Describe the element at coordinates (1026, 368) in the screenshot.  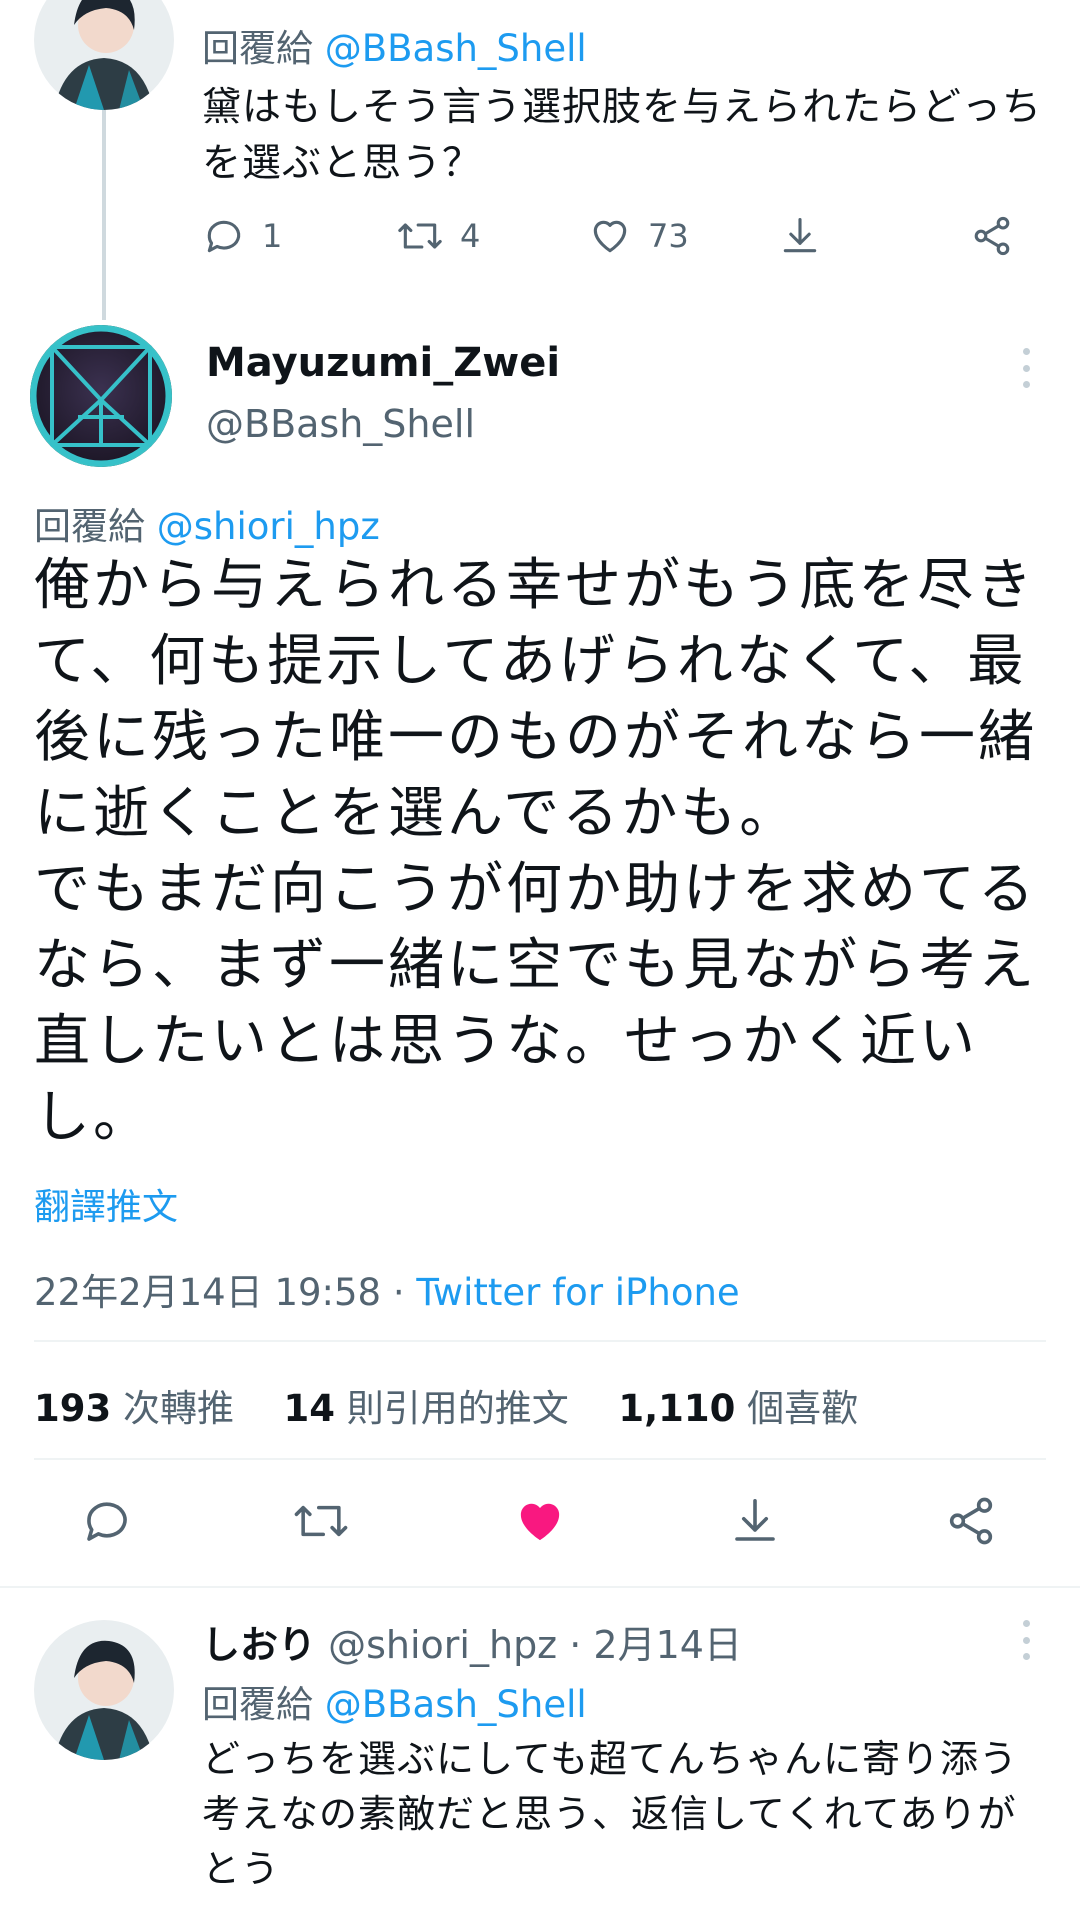
I see `main-more-options-button` at that location.